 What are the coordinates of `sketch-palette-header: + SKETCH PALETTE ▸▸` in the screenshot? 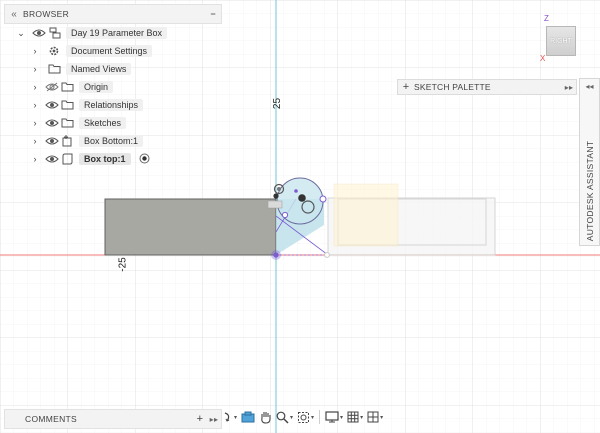 It's located at (487, 87).